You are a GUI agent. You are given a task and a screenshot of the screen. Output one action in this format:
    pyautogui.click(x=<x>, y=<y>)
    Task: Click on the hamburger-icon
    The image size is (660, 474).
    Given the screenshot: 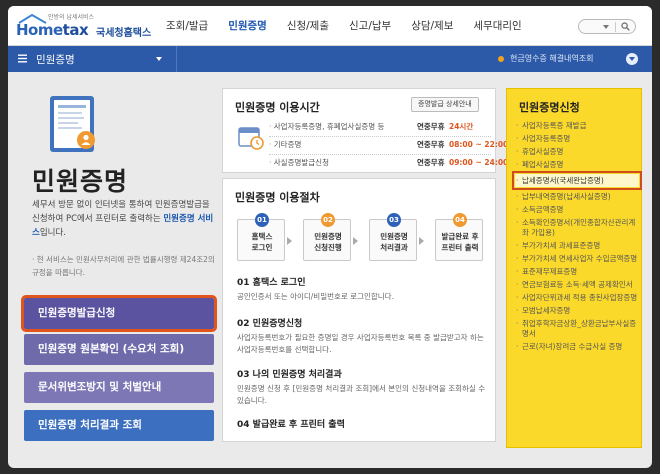 What is the action you would take?
    pyautogui.click(x=22, y=58)
    